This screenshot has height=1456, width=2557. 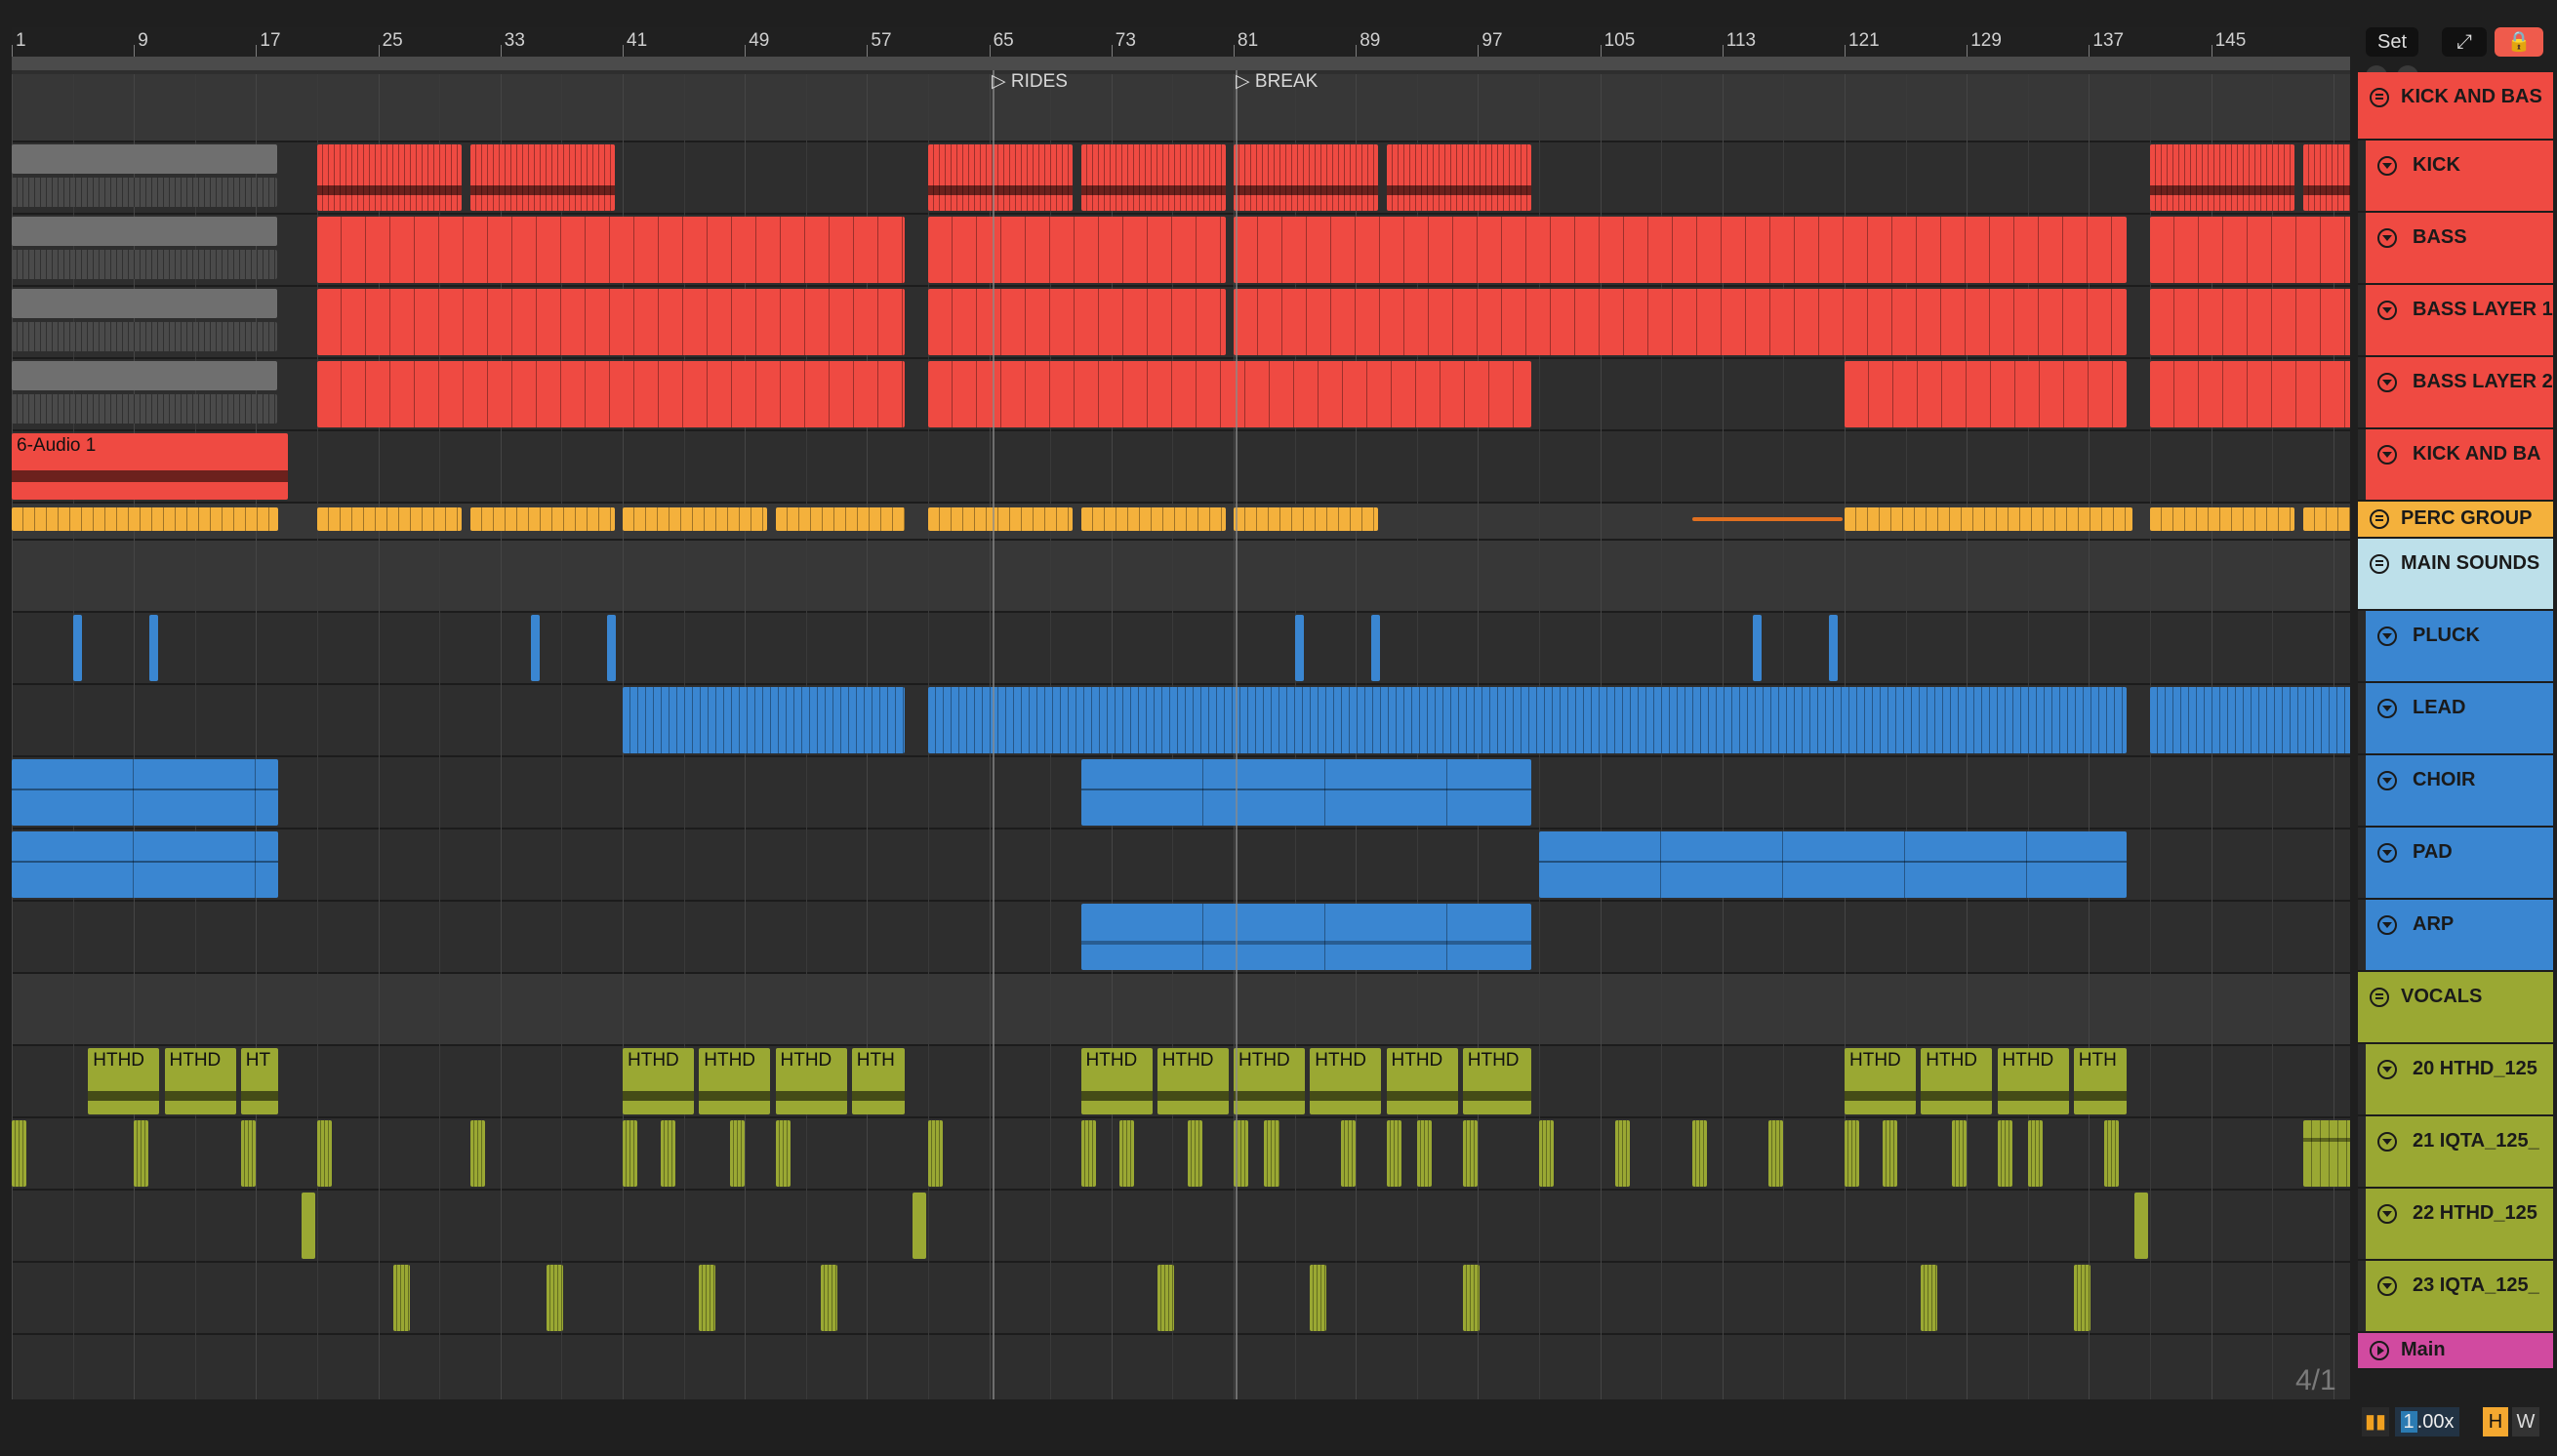 I want to click on track-header-choir: CHOIR, so click(x=2455, y=791).